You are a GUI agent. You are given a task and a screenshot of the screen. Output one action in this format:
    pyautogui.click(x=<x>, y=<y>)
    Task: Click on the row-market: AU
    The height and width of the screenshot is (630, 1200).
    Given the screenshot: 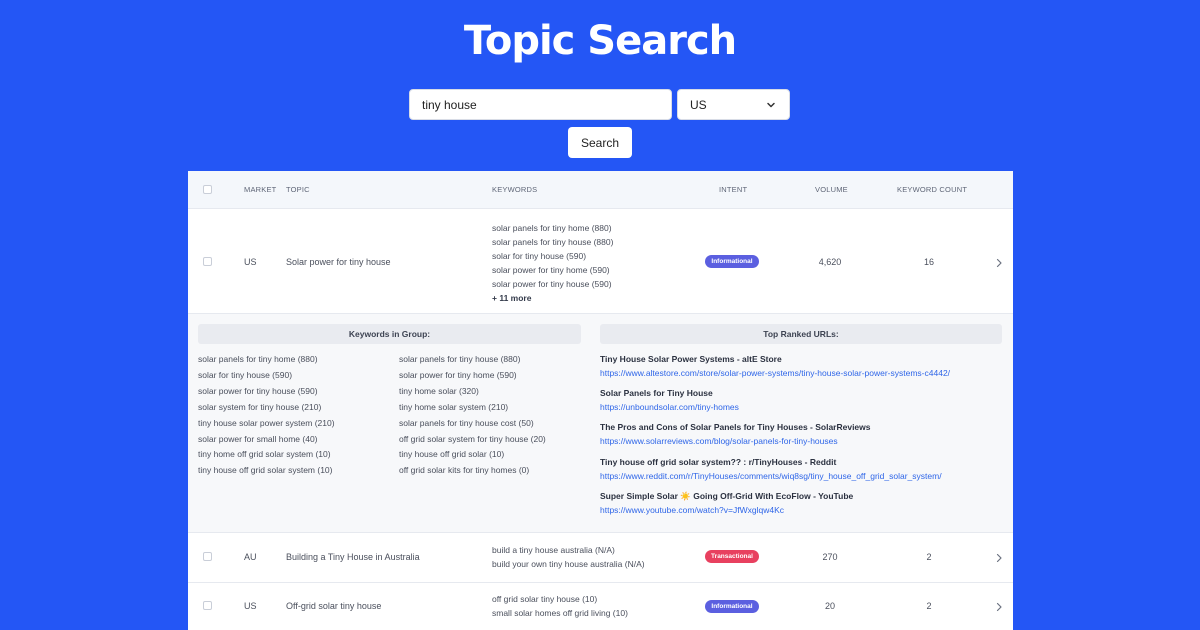 What is the action you would take?
    pyautogui.click(x=250, y=557)
    